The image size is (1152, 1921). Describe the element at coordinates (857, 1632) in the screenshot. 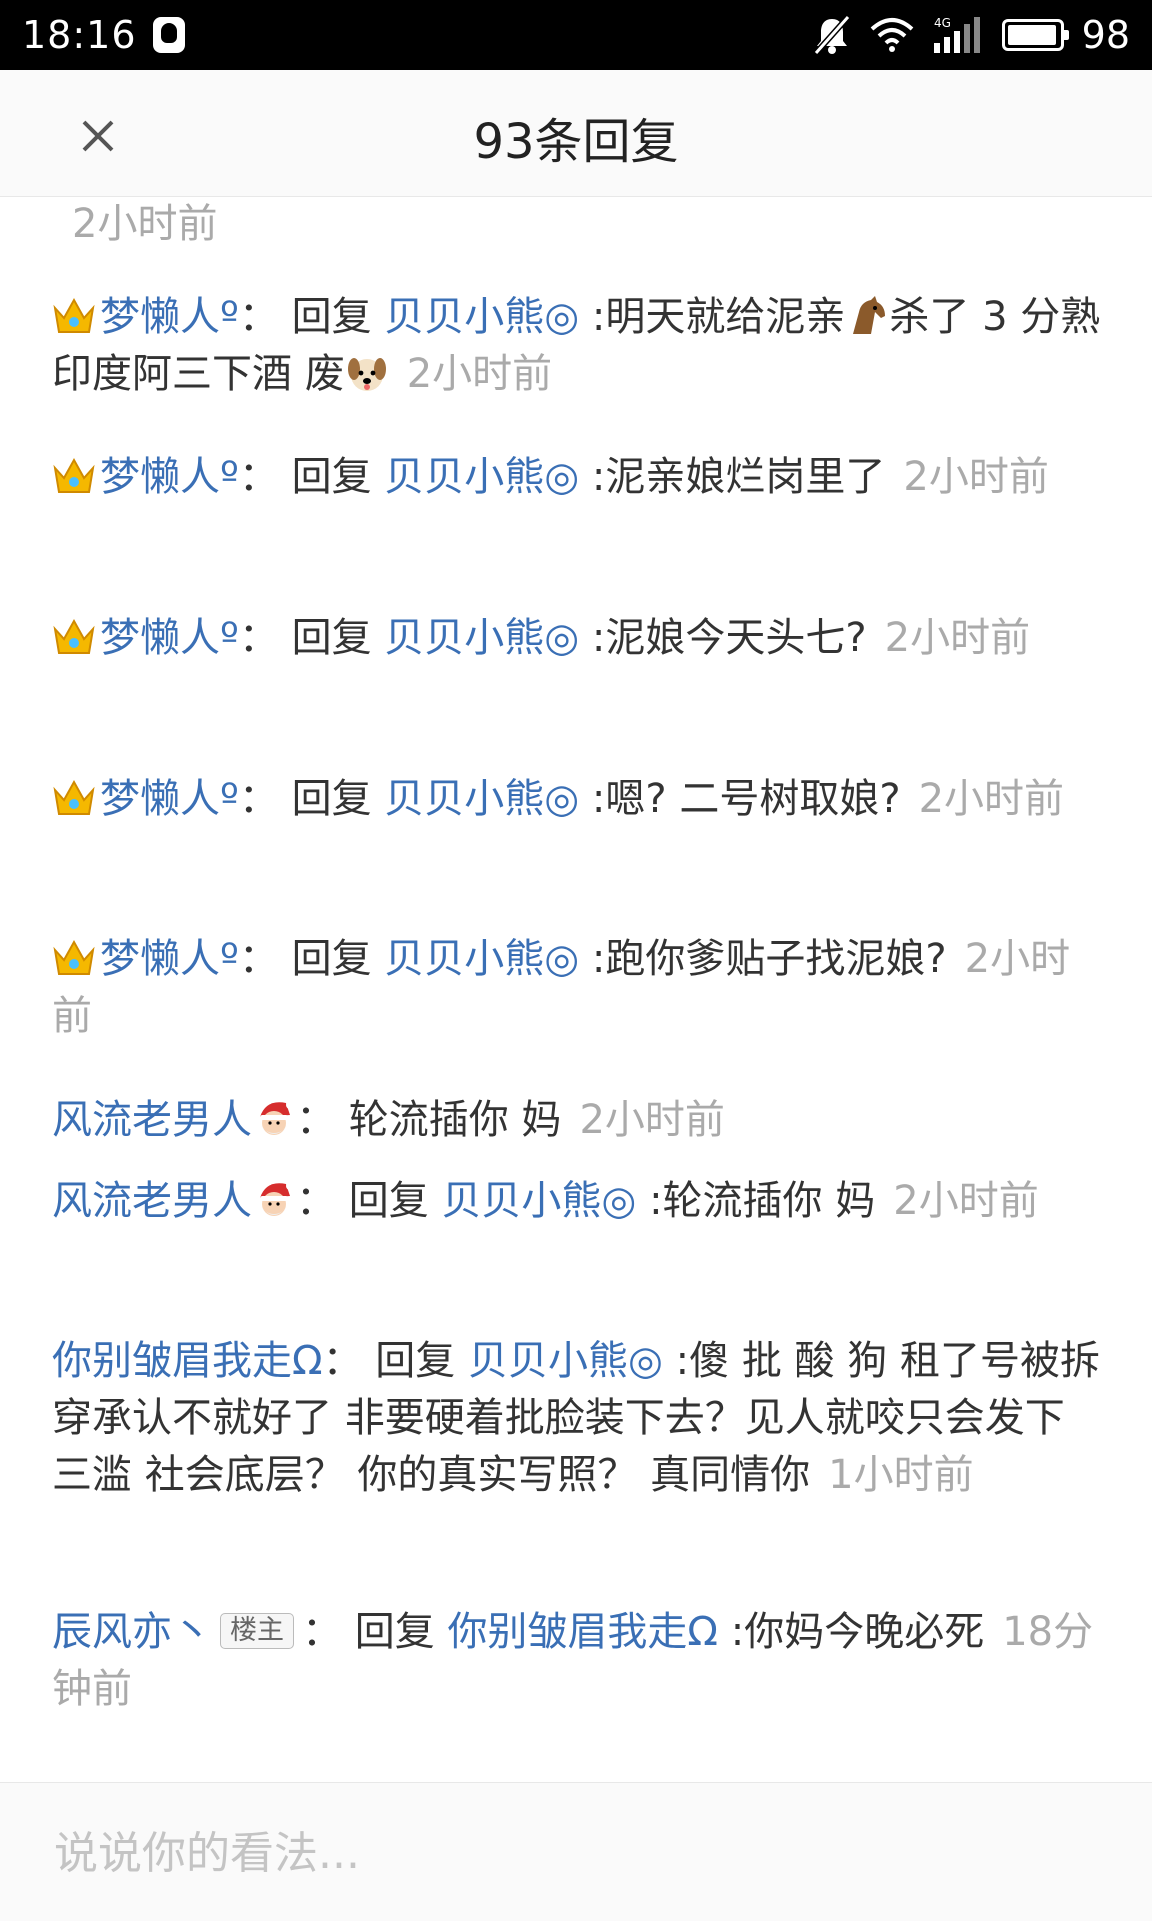

I see `comment-text: :你妈今晚必死` at that location.